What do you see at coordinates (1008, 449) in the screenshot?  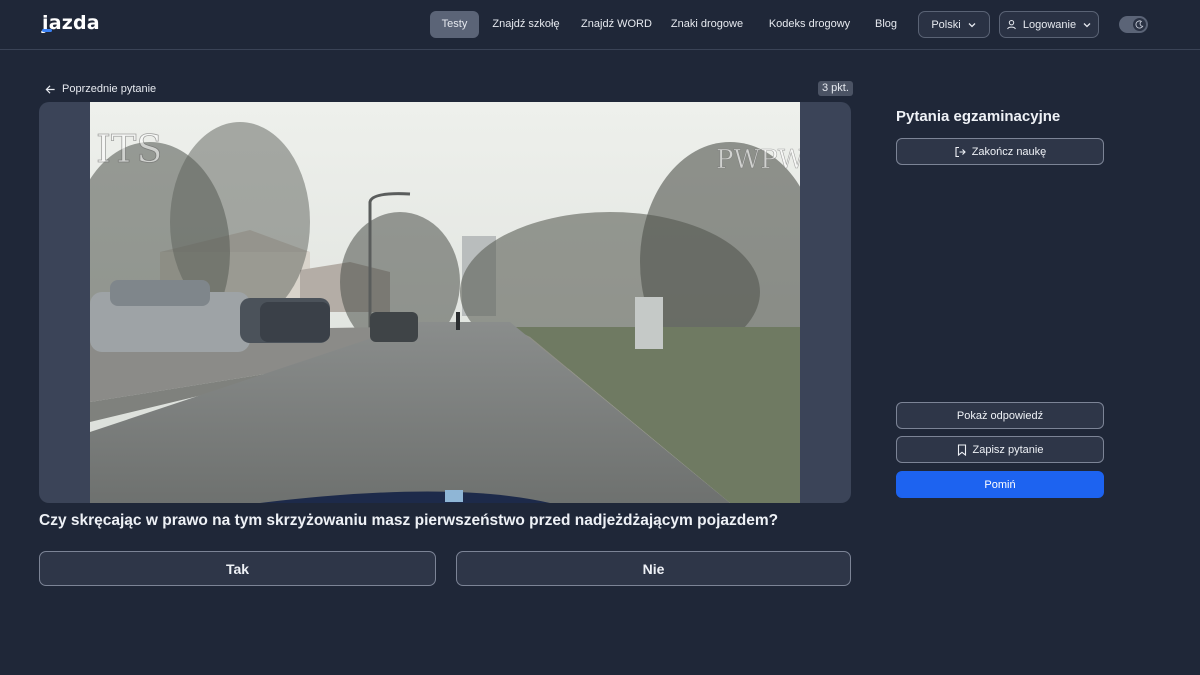 I see `save-question-label: Zapisz pytanie` at bounding box center [1008, 449].